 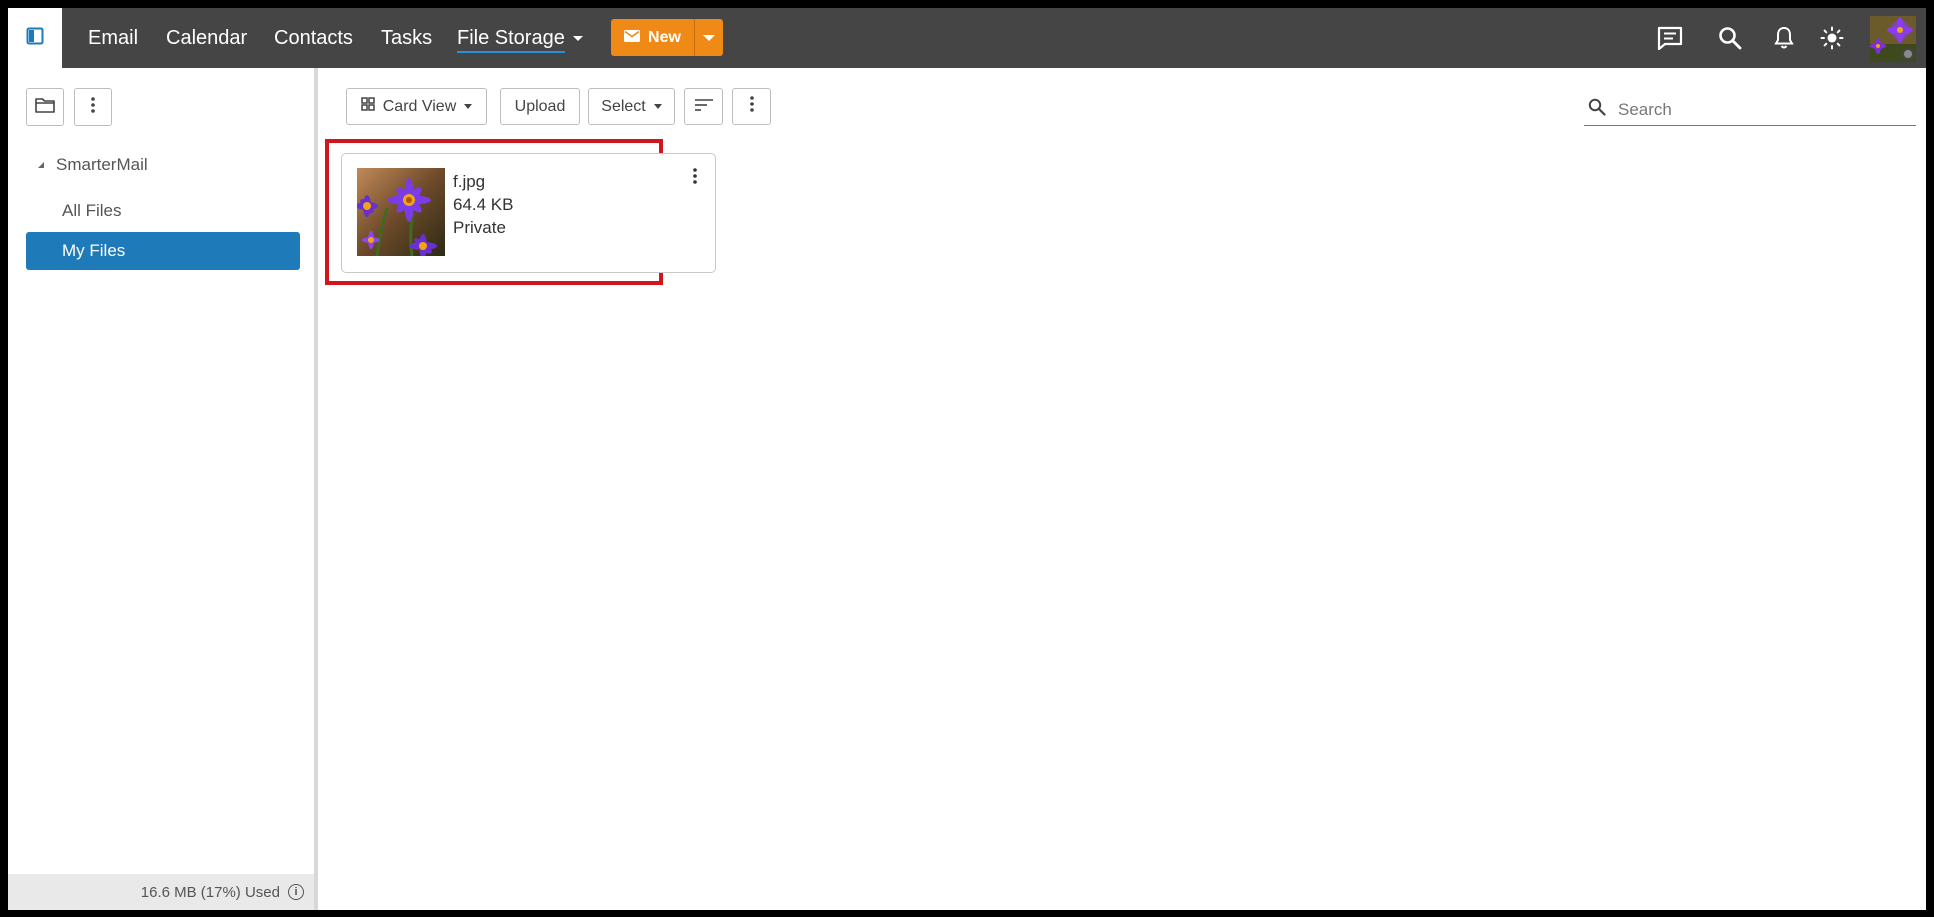 I want to click on file-card-menu-button, so click(x=695, y=178).